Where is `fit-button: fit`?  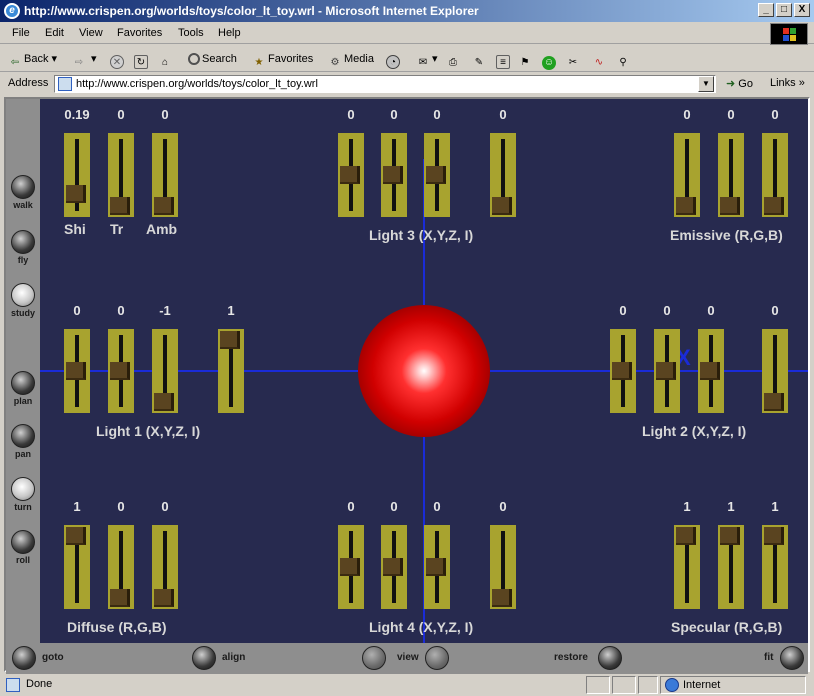 fit-button: fit is located at coordinates (778, 658).